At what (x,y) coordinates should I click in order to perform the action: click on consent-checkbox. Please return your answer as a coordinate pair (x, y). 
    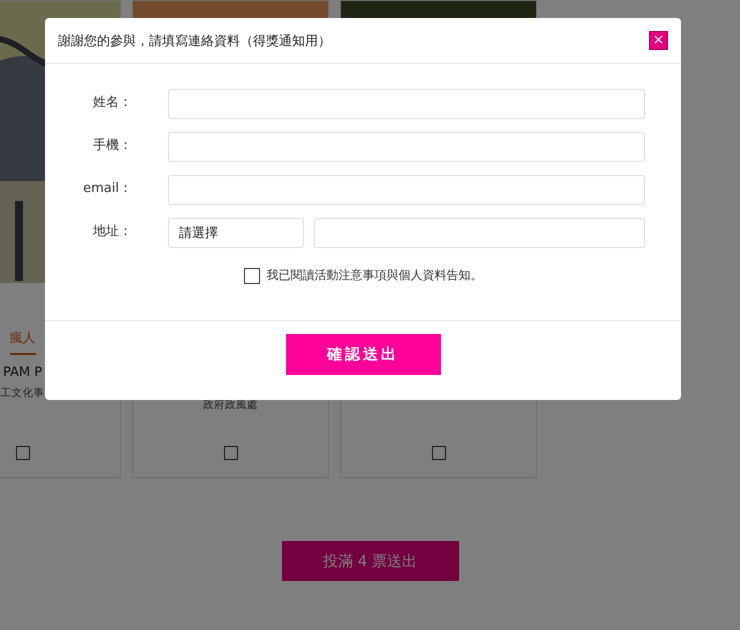
    Looking at the image, I should click on (252, 276).